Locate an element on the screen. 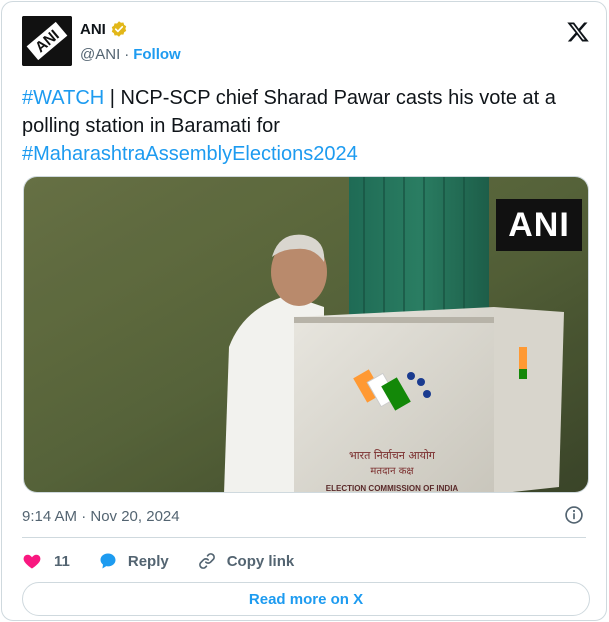  copy-link-button: Copy link is located at coordinates (246, 561).